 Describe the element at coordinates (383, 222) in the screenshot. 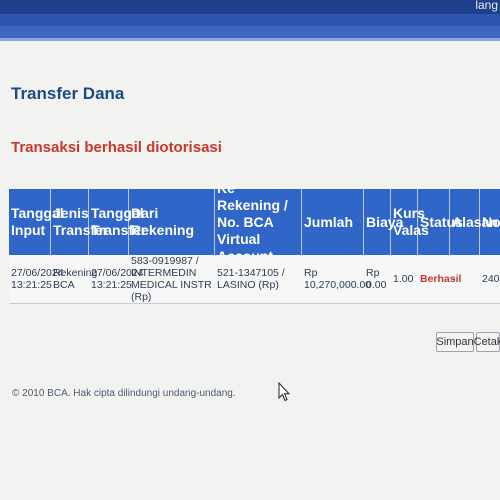

I see `column-header-biaya: Biaya` at that location.